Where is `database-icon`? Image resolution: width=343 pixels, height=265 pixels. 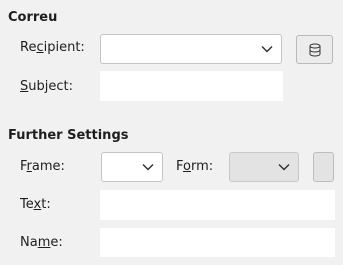
database-icon is located at coordinates (315, 50).